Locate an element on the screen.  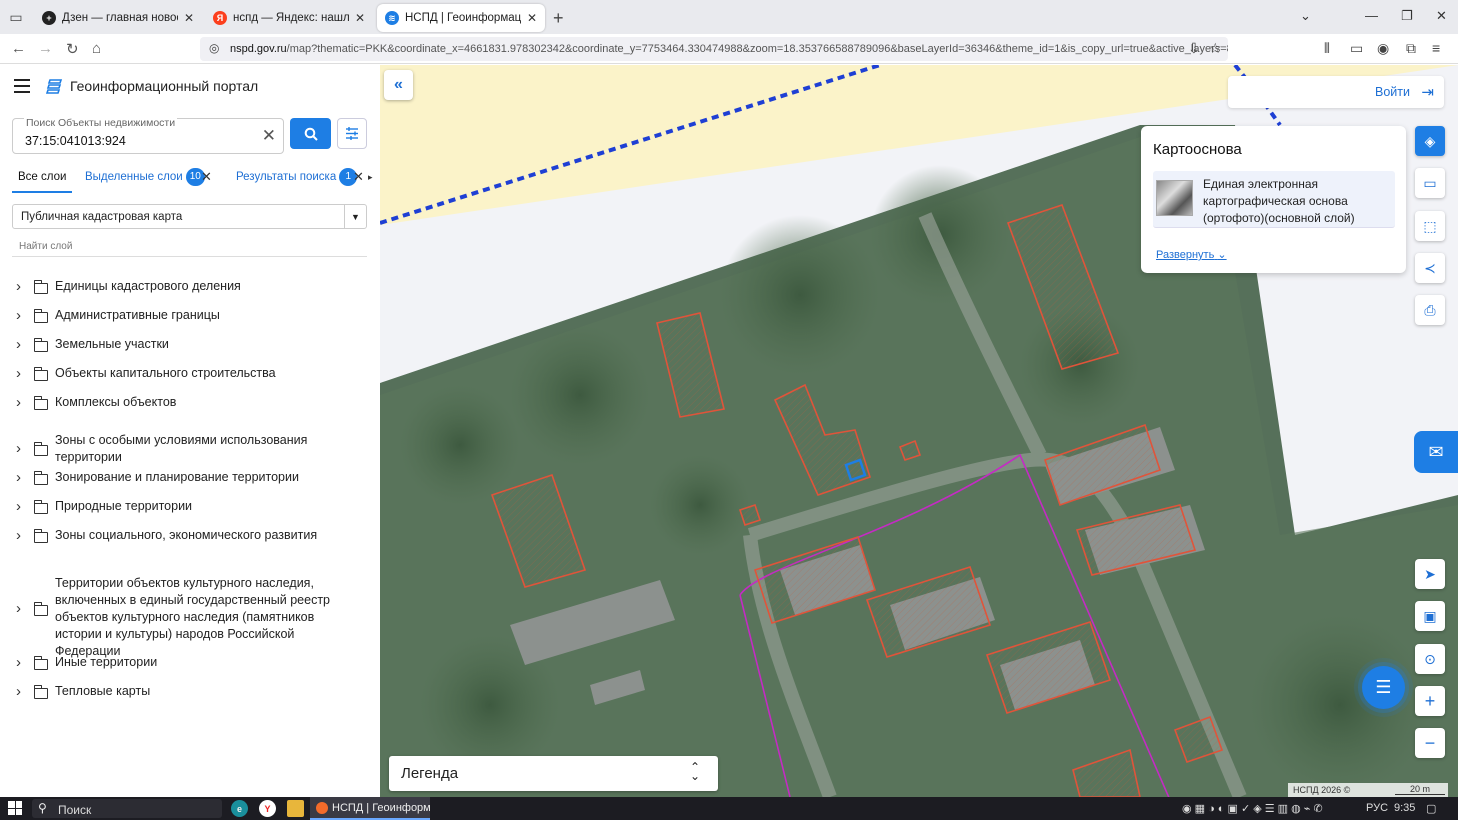
yandex-browser-icon: Y is located at coordinates (267, 808).